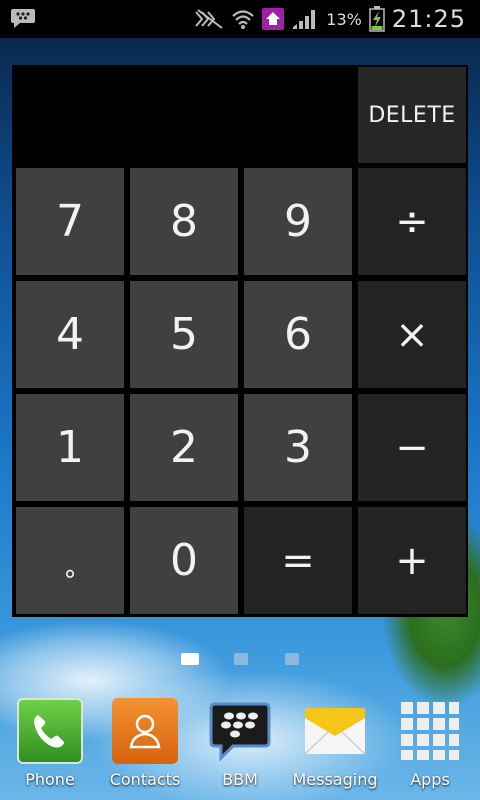  What do you see at coordinates (70, 334) in the screenshot?
I see `key-4: 4` at bounding box center [70, 334].